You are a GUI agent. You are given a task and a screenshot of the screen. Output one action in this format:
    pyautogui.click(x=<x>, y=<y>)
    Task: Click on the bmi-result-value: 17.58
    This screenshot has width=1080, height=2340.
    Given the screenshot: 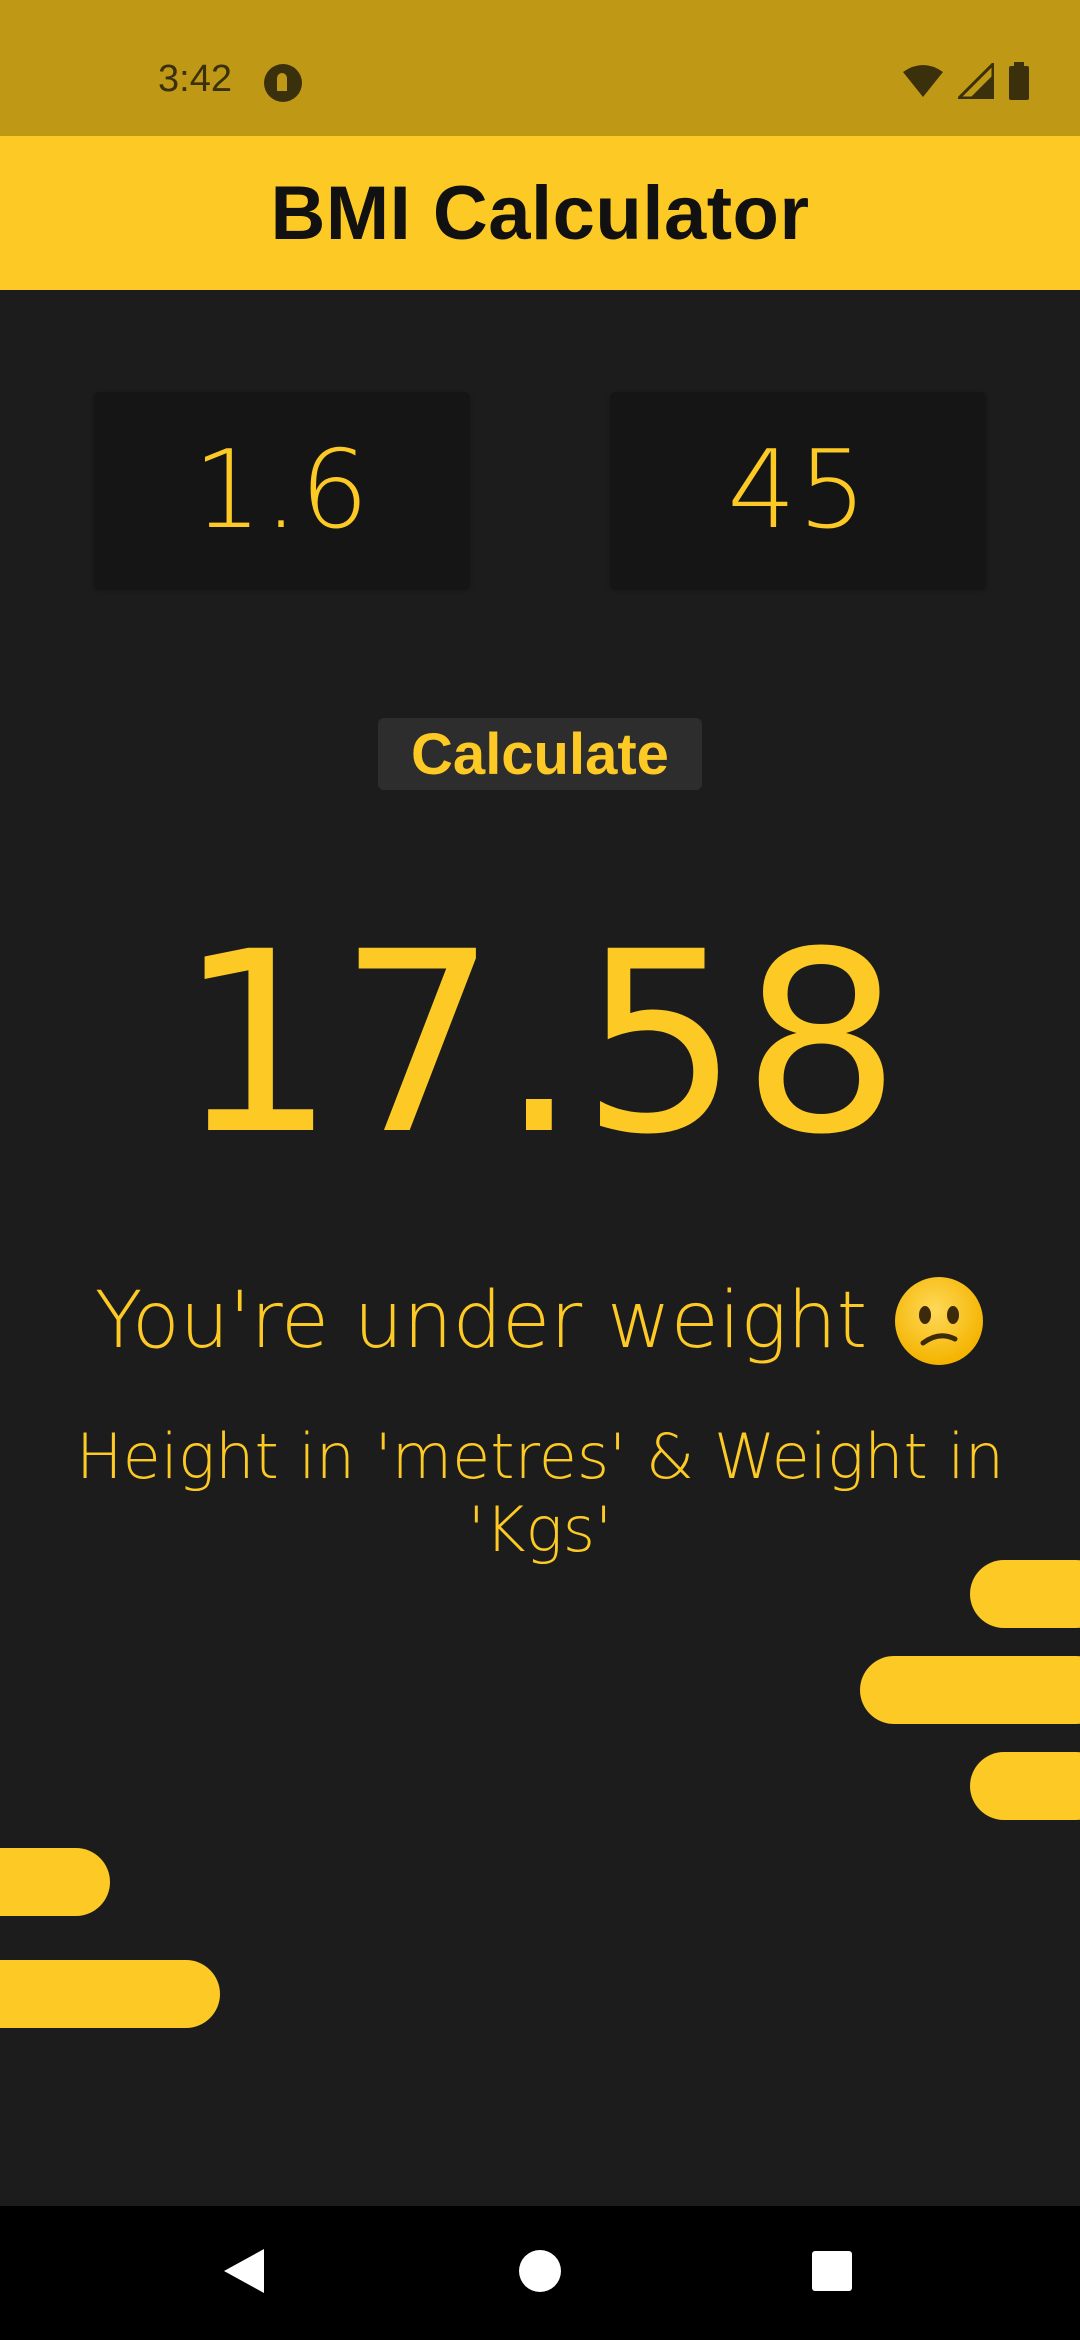 What is the action you would take?
    pyautogui.click(x=540, y=1043)
    